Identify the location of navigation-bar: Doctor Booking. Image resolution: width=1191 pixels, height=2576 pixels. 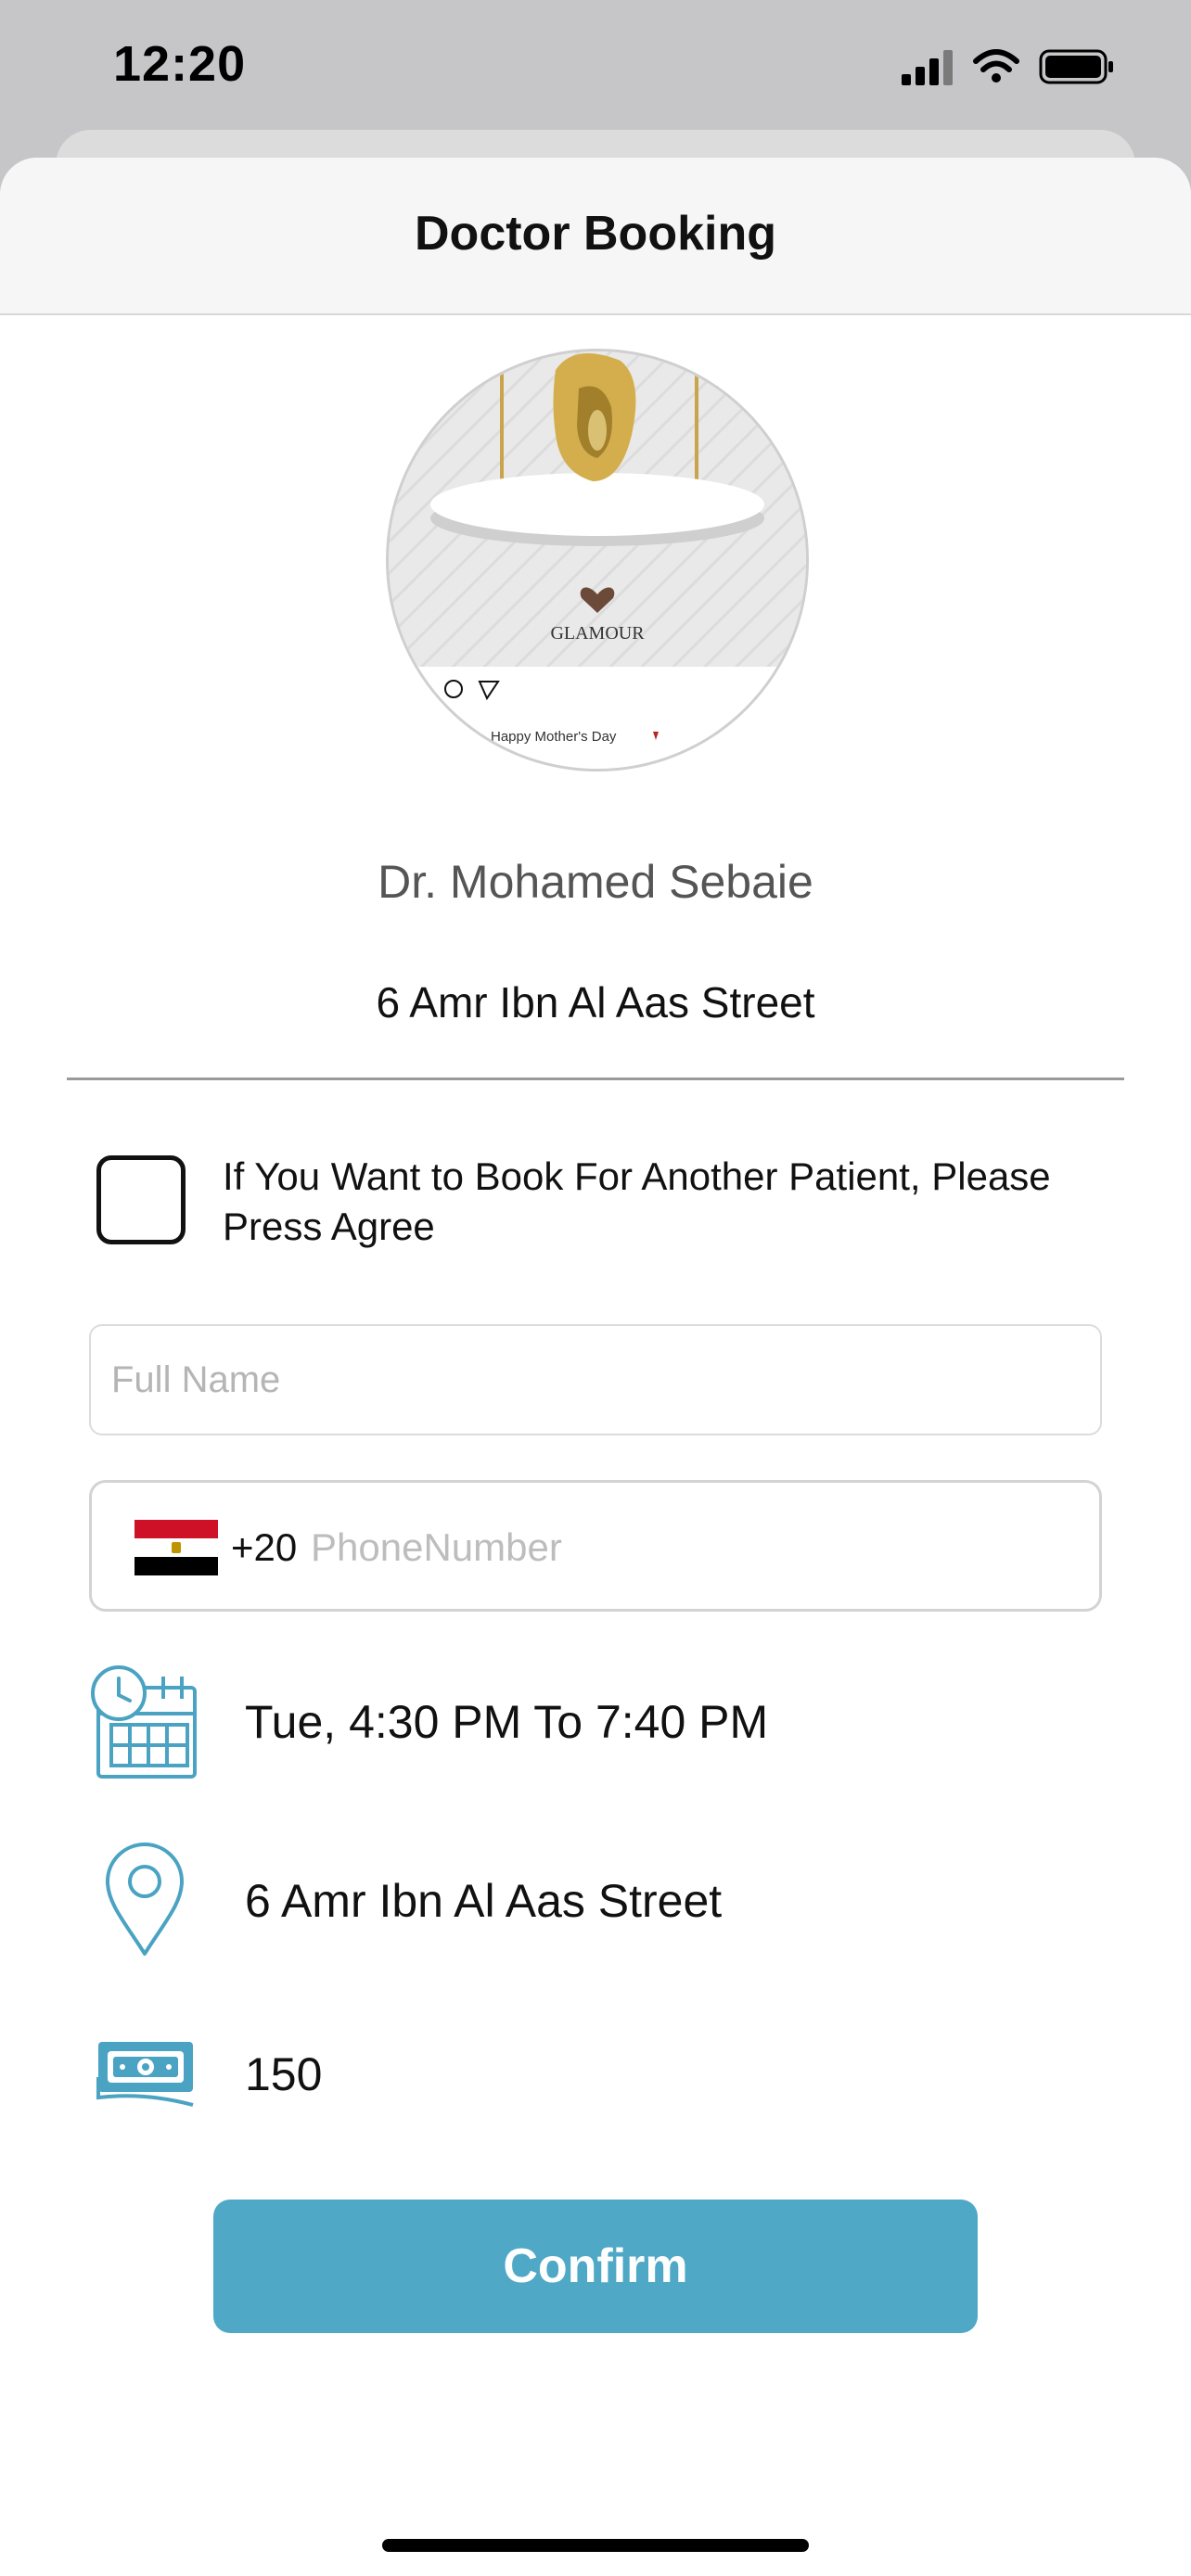
(595, 237).